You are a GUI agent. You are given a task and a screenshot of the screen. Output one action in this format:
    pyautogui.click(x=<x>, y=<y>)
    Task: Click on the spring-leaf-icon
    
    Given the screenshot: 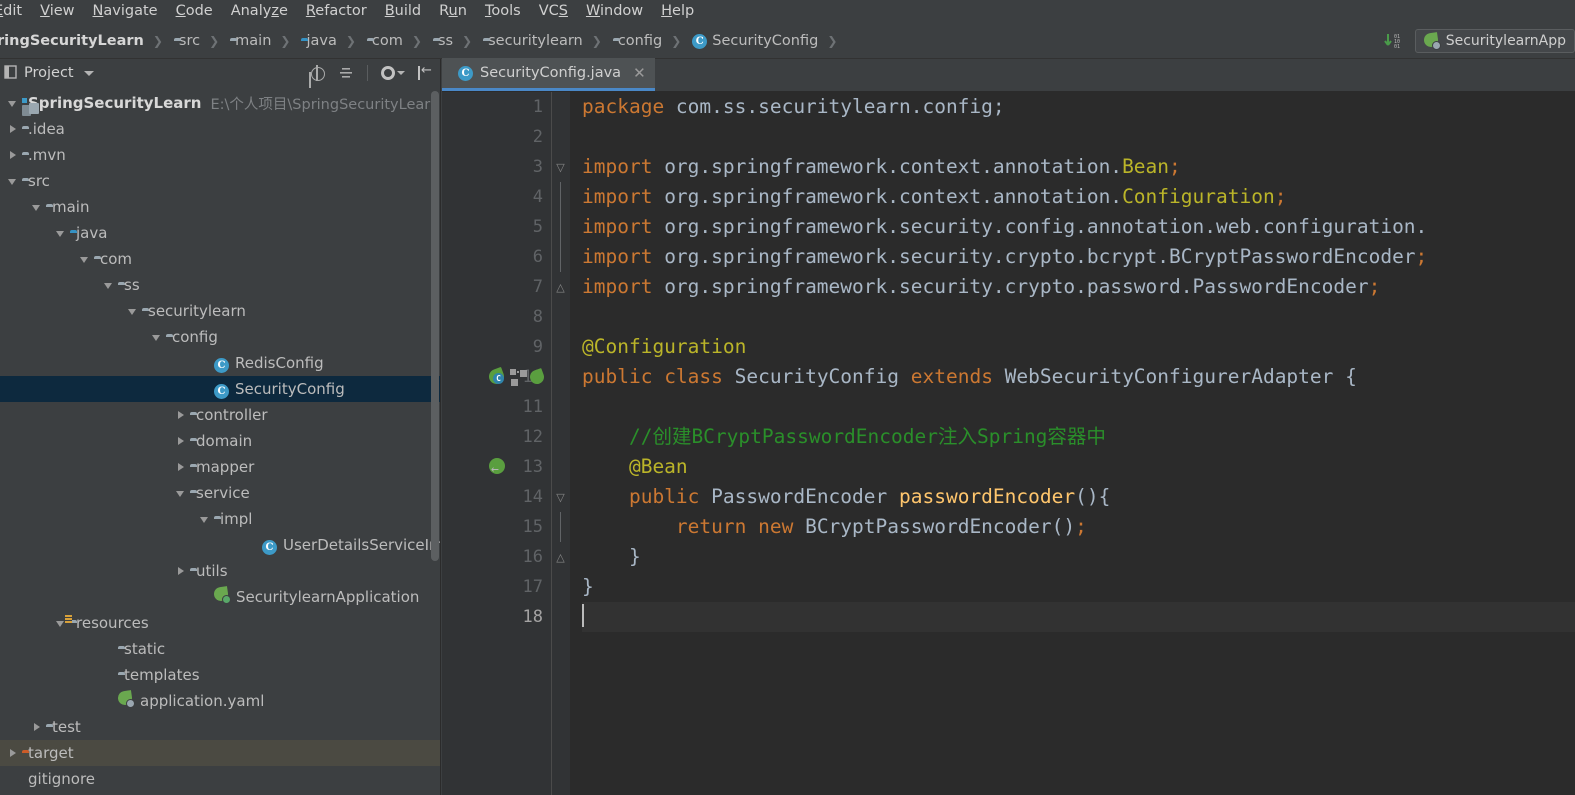 What is the action you would take?
    pyautogui.click(x=537, y=377)
    